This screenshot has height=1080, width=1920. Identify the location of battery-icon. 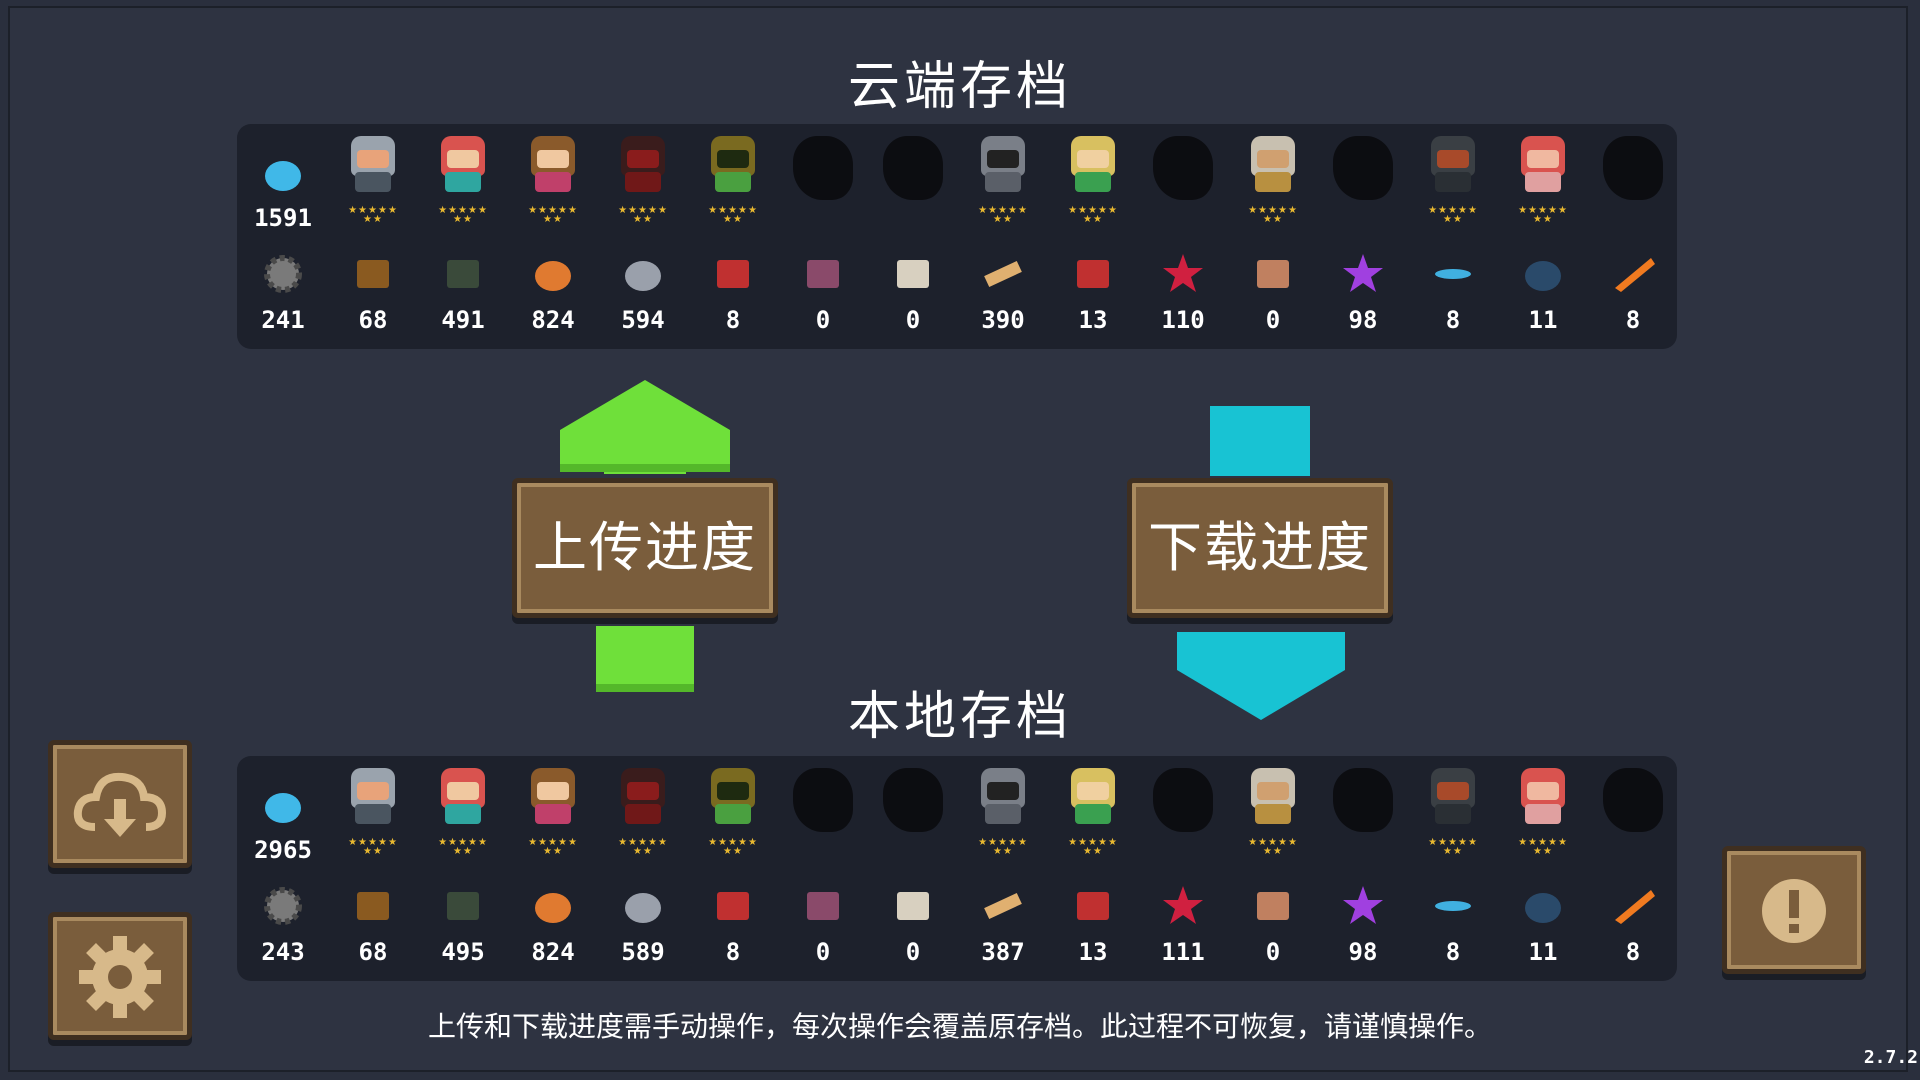
(463, 274).